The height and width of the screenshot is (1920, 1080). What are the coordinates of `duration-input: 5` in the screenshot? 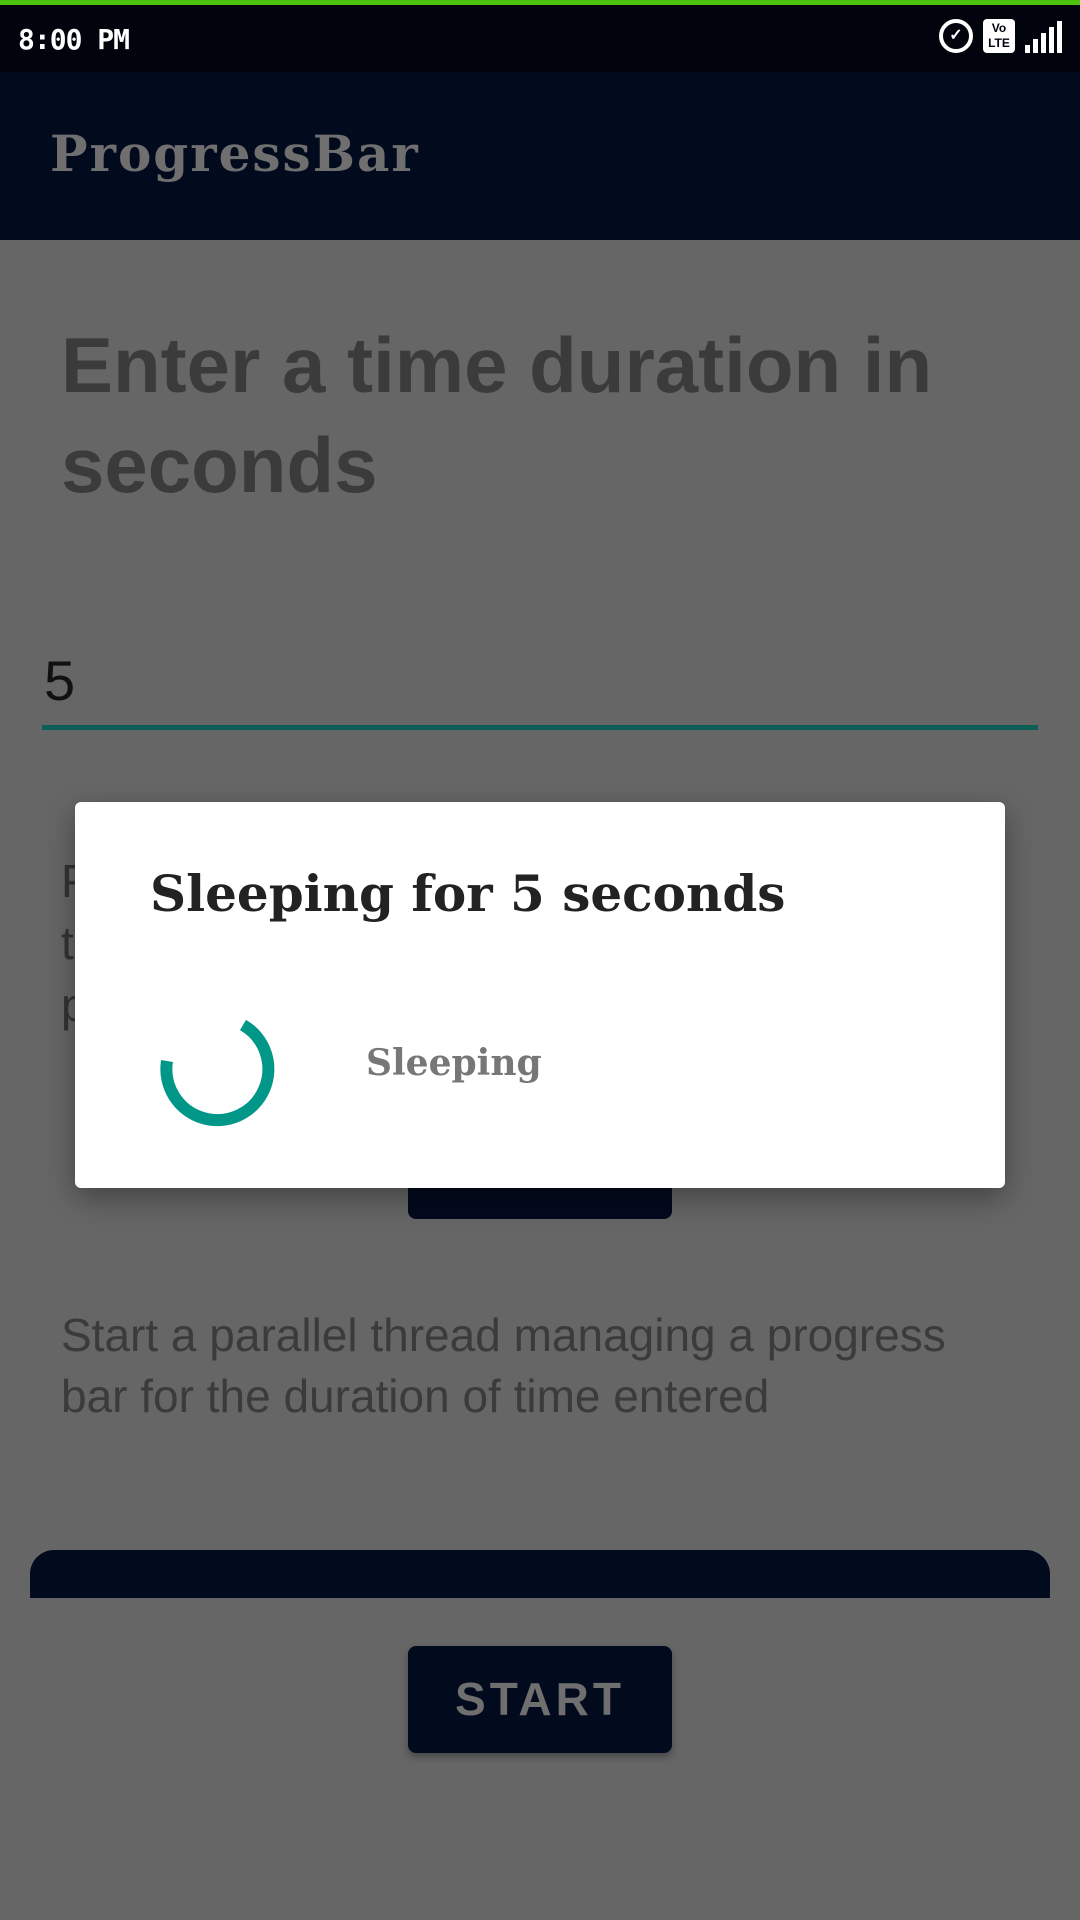 It's located at (540, 685).